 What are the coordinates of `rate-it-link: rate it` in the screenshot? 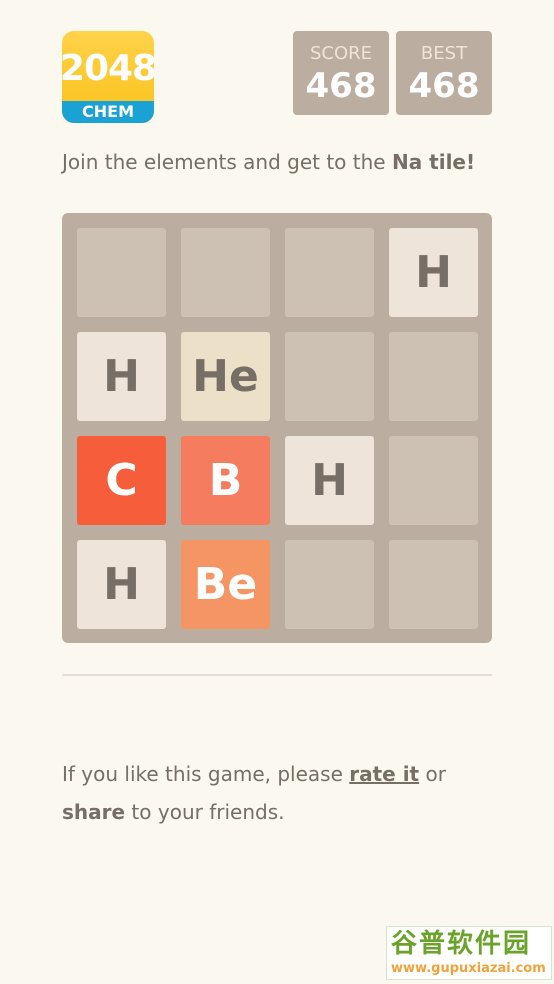 It's located at (384, 774).